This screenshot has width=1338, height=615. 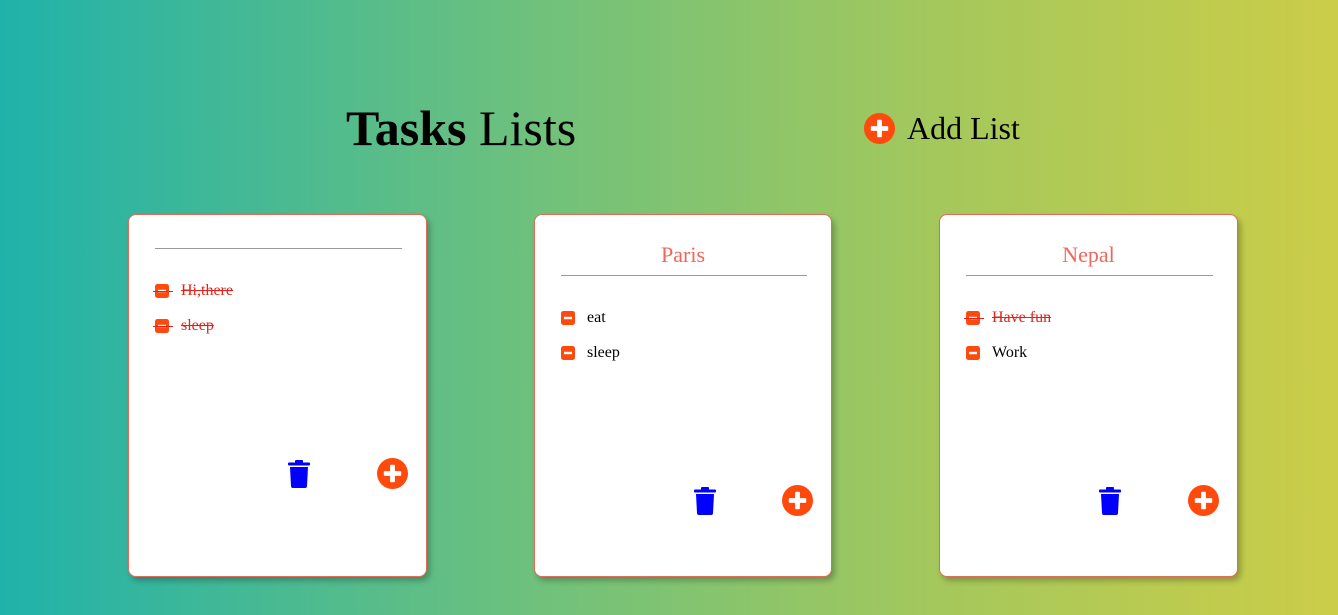 I want to click on add-list-label: Add List, so click(x=963, y=128).